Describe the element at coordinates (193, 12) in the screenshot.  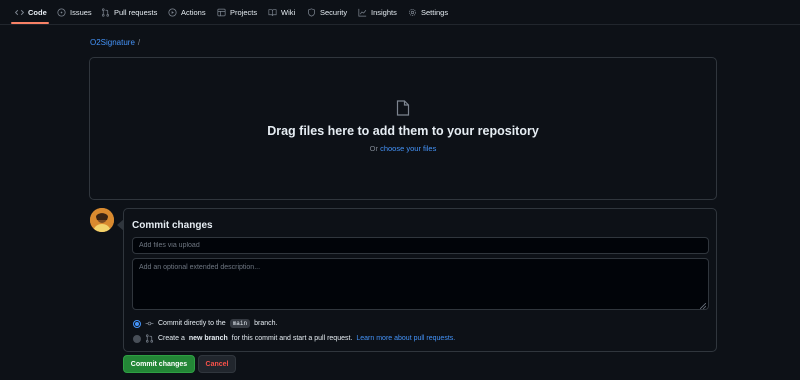
I see `tab-actions-label: Actions` at that location.